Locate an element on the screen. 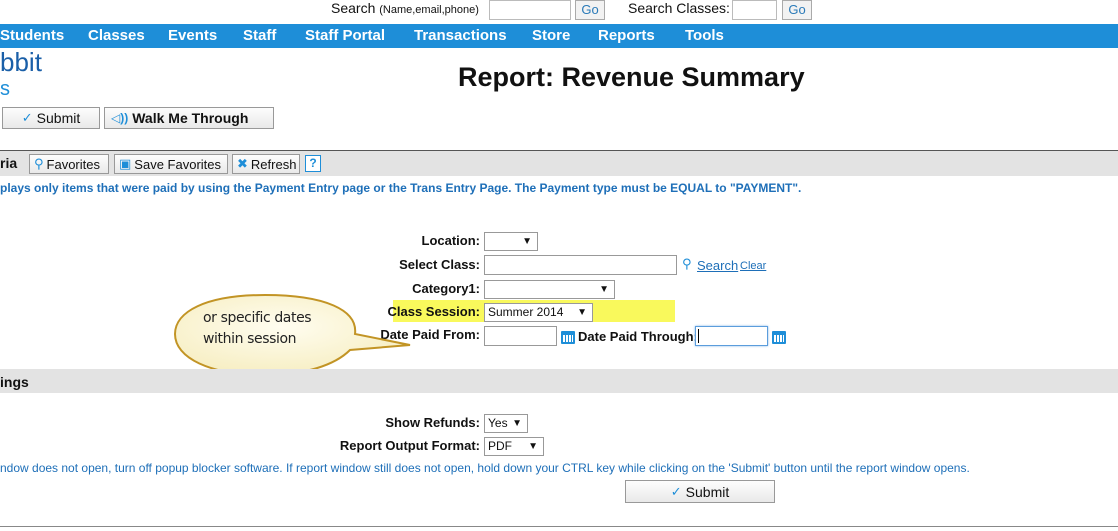  bottom-divider is located at coordinates (559, 526).